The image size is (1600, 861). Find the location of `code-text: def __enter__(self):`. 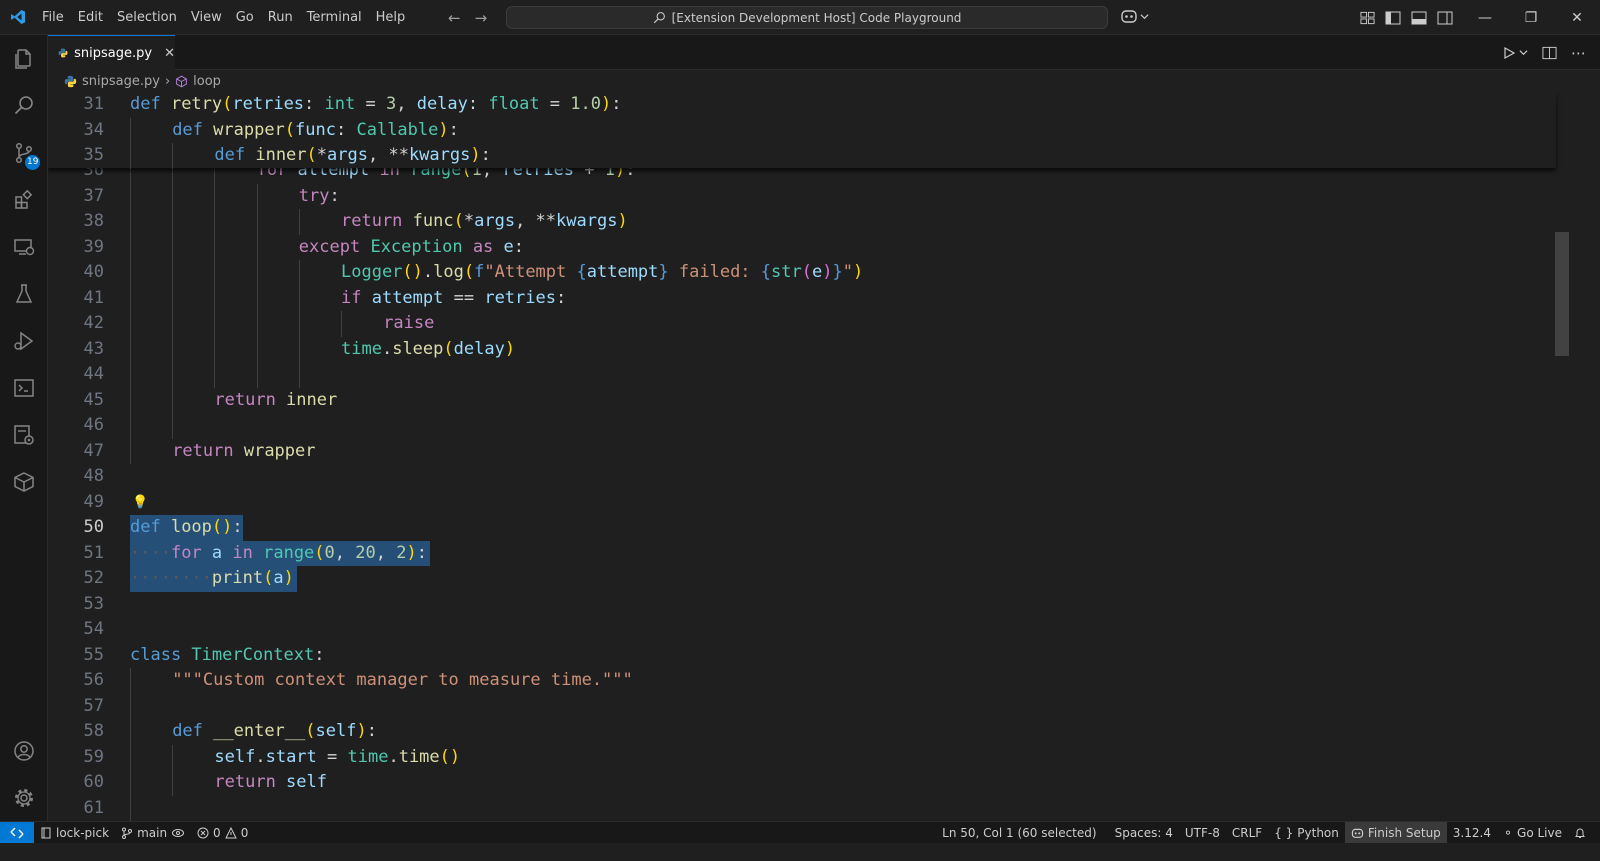

code-text: def __enter__(self): is located at coordinates (274, 732).